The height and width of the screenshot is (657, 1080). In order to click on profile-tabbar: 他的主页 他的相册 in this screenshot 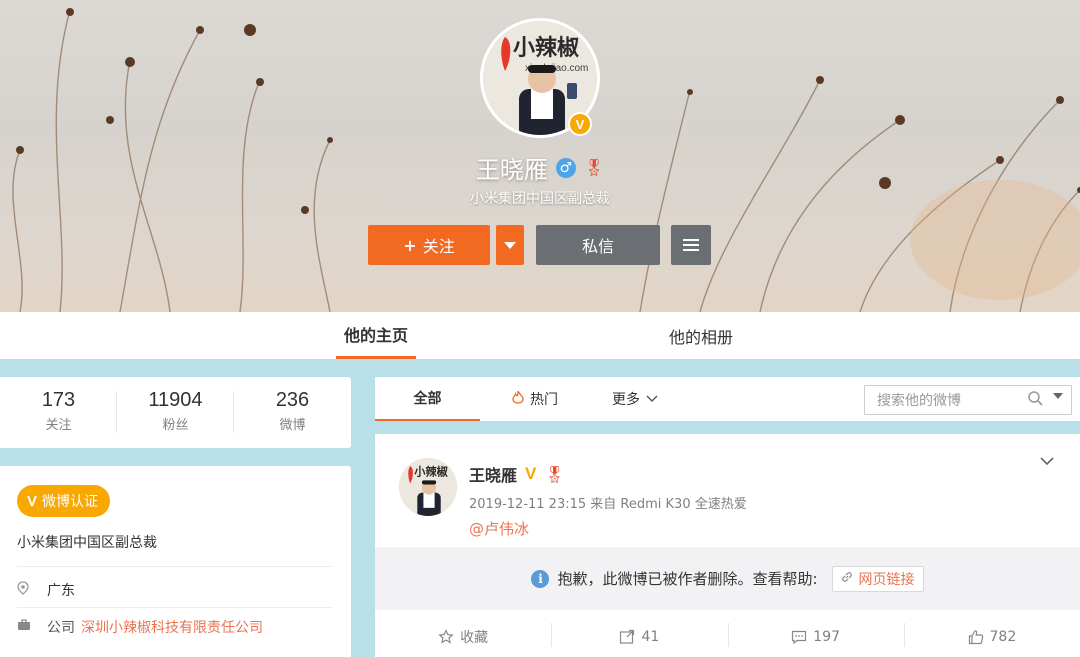, I will do `click(540, 335)`.